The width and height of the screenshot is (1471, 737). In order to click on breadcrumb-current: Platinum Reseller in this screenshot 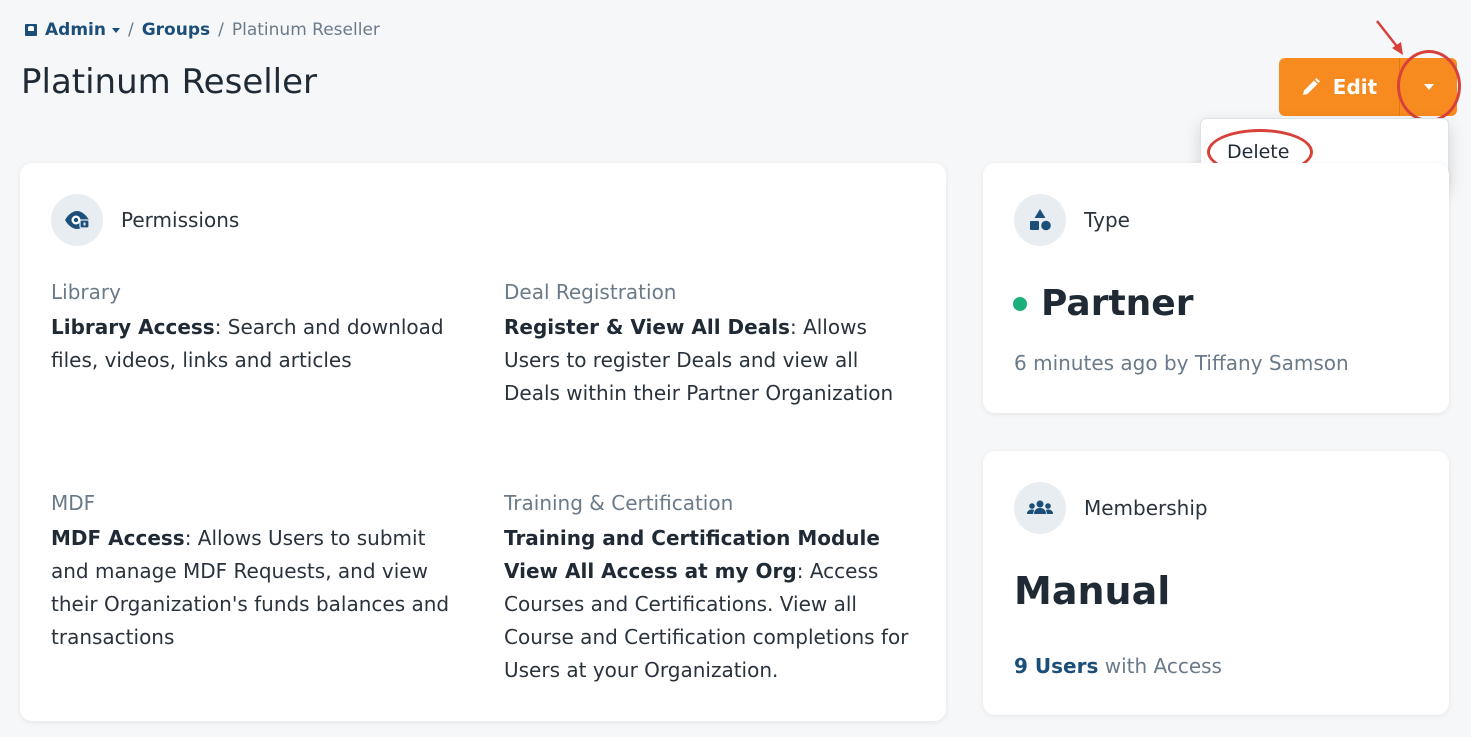, I will do `click(305, 30)`.